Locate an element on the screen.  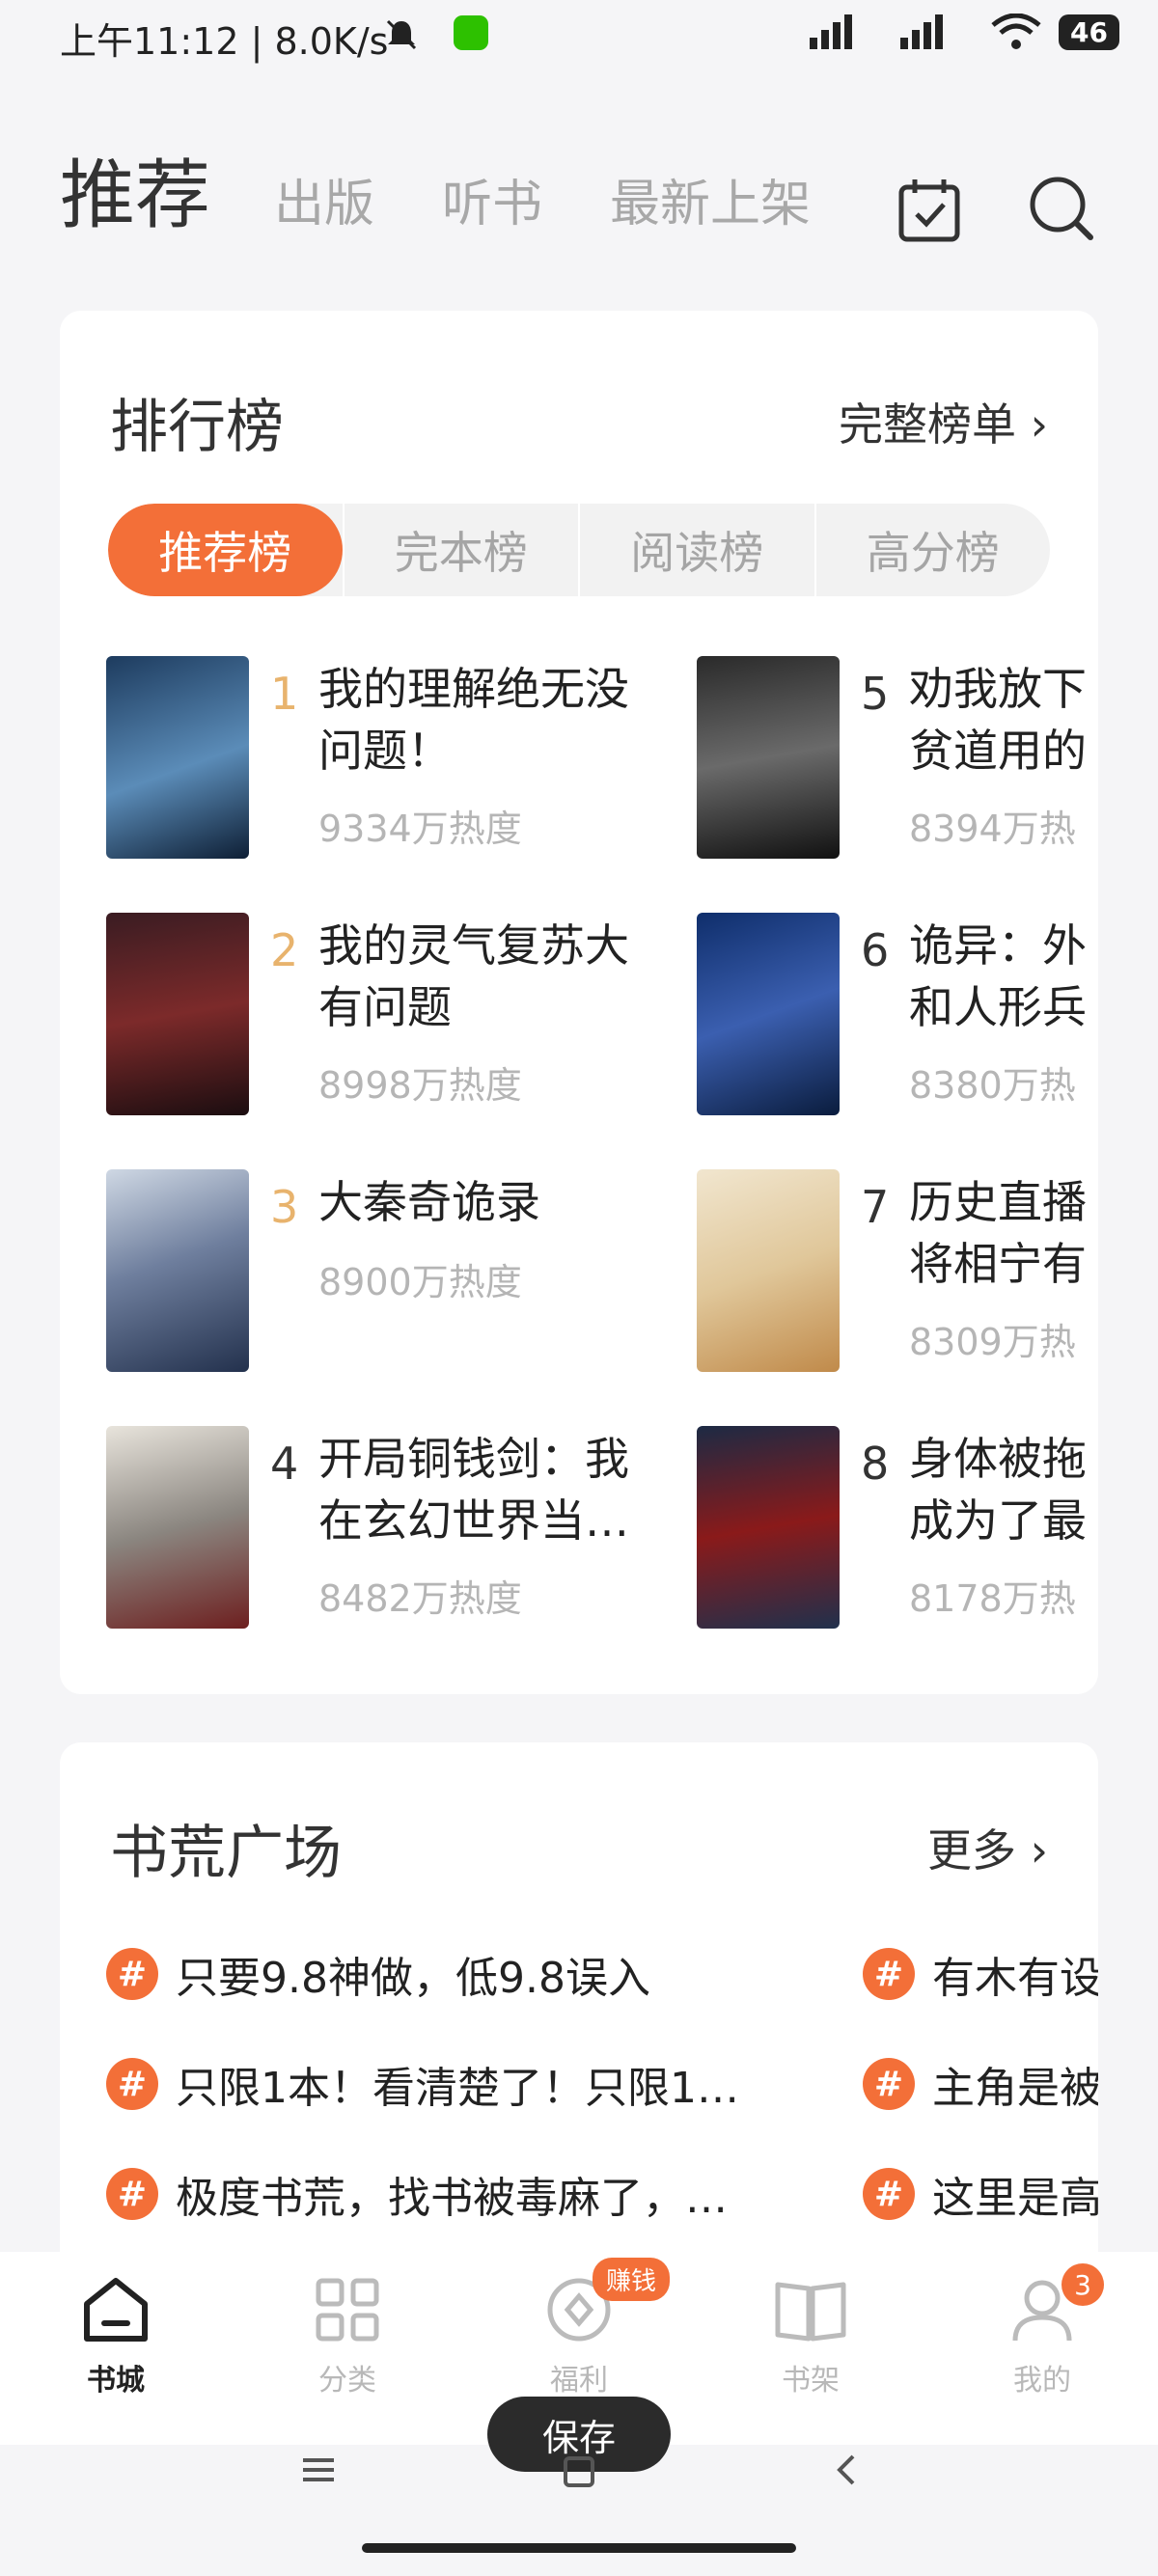
nav-bookstore: 书城 is located at coordinates (116, 2336).